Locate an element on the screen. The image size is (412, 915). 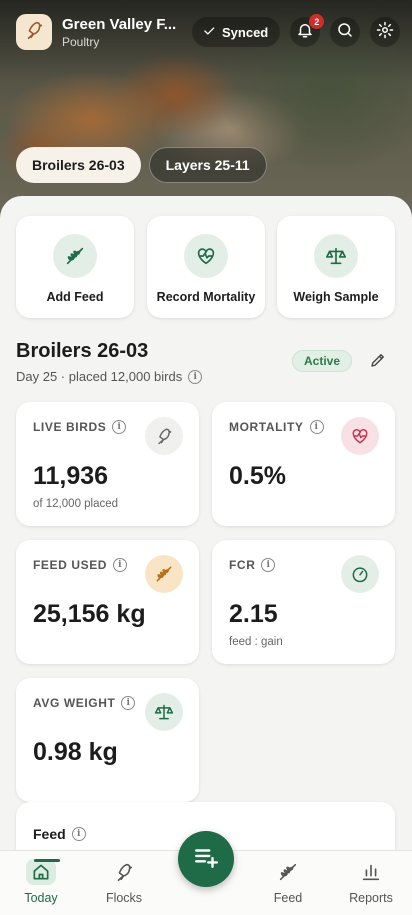
feed-used-card: FEED USED i 25,156 kg is located at coordinates (107, 602).